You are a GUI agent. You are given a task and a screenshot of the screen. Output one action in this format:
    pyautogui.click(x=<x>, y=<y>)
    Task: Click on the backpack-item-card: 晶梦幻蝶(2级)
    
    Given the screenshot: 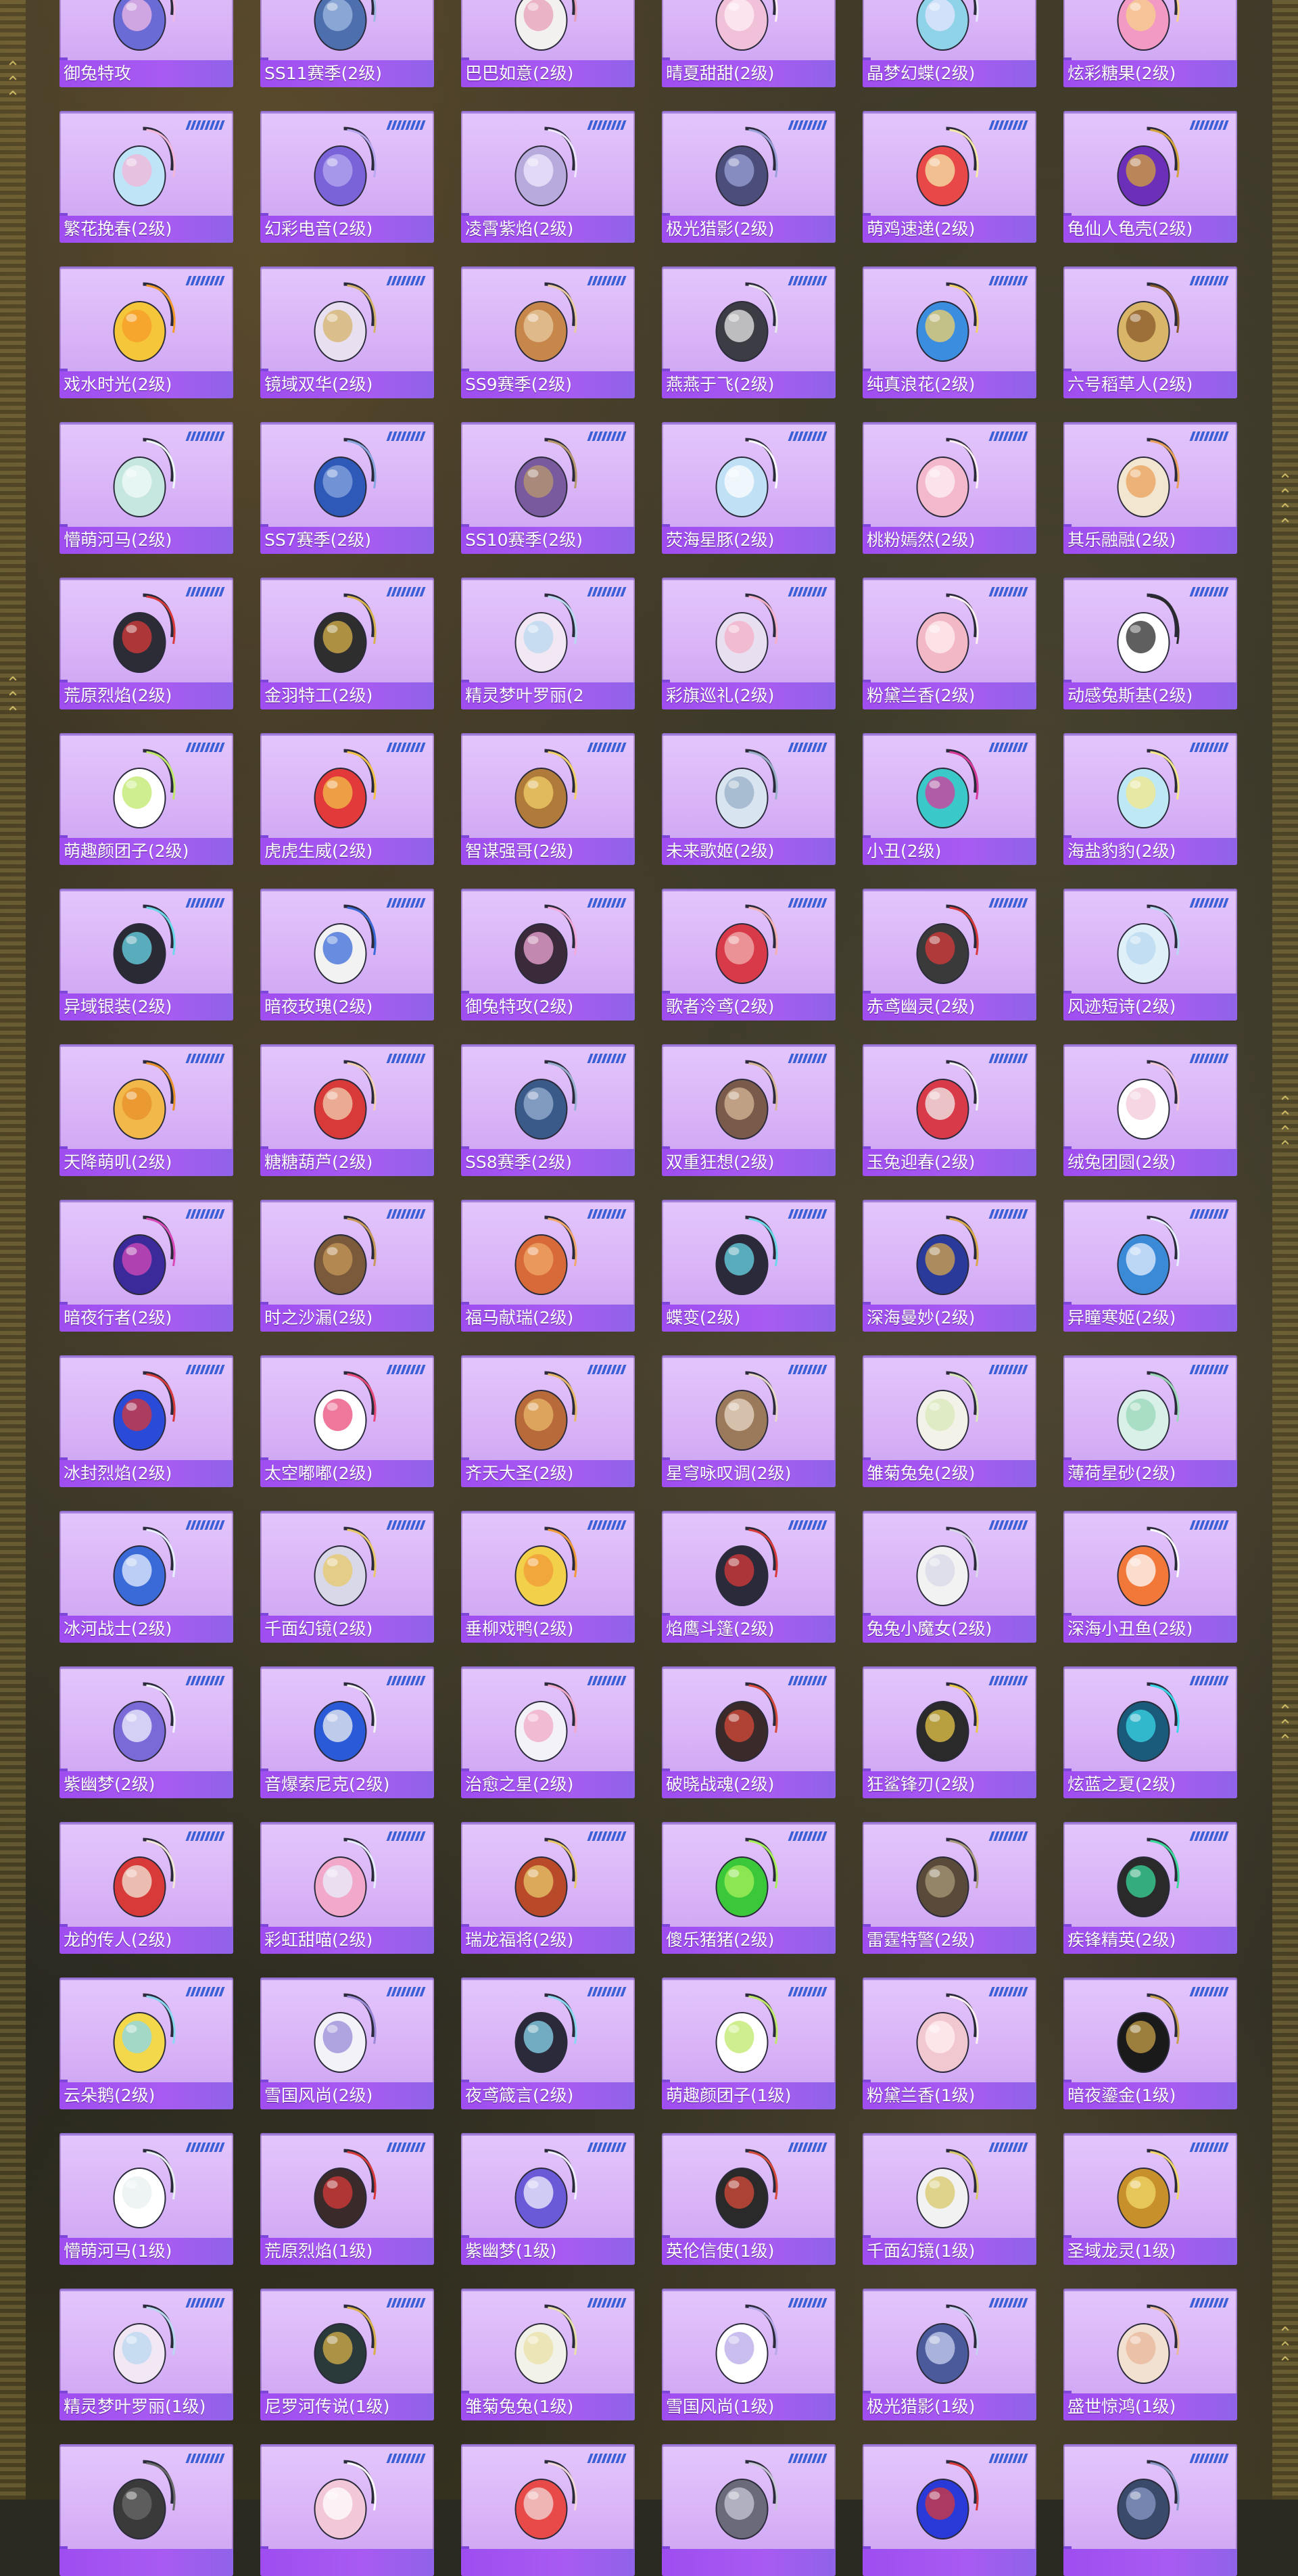 What is the action you would take?
    pyautogui.click(x=949, y=43)
    